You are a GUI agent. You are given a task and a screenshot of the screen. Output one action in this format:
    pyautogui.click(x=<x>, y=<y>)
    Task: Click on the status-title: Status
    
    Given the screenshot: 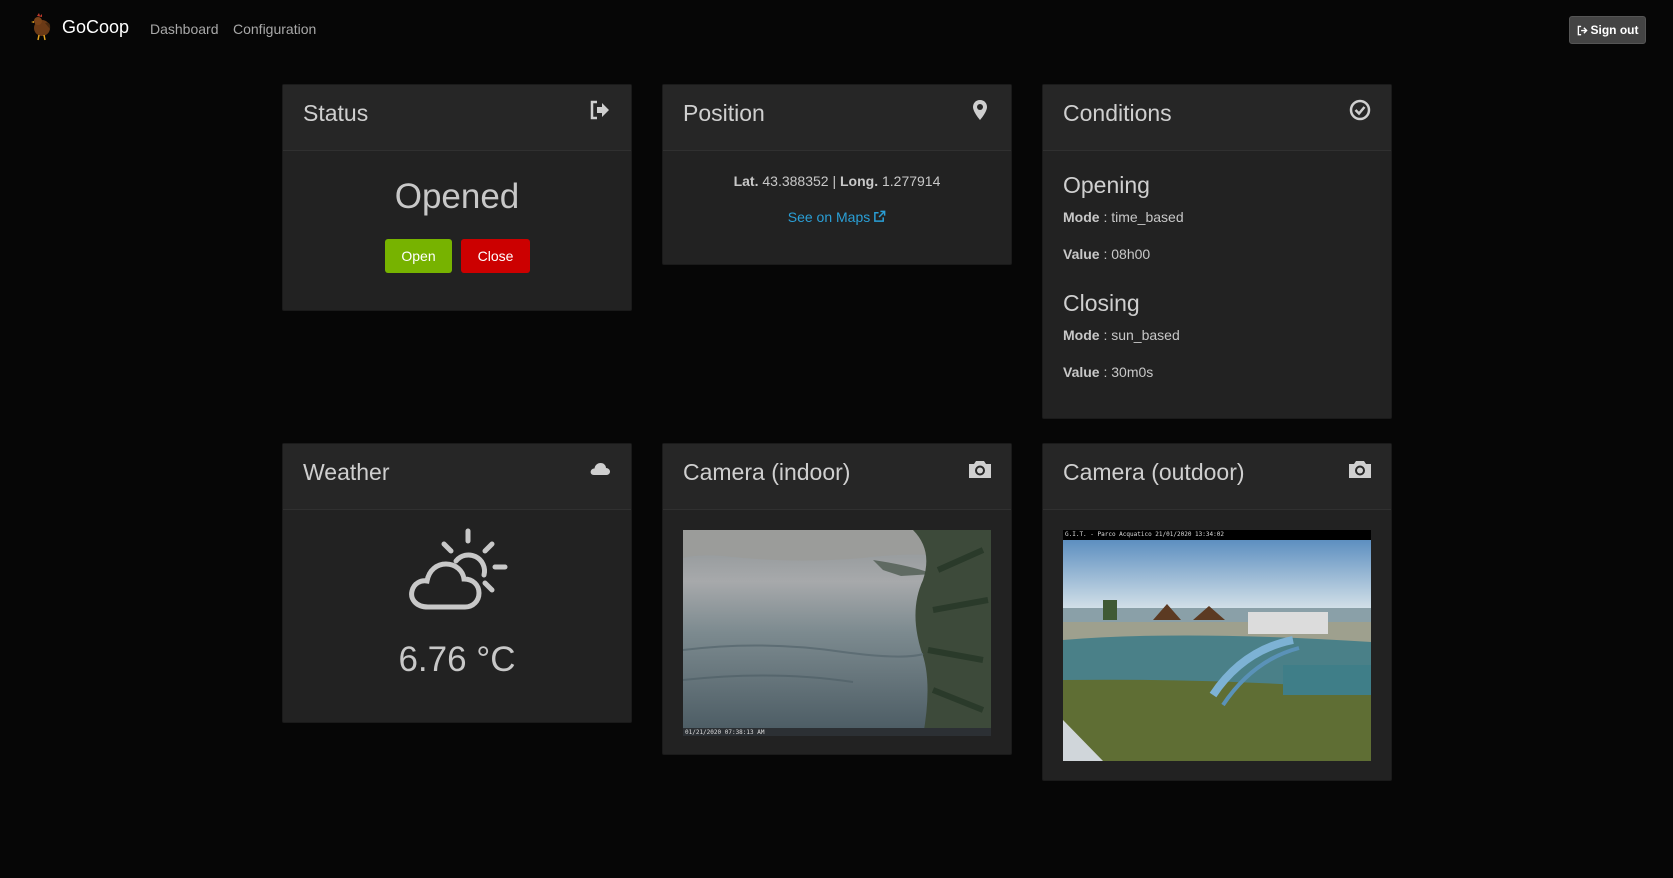 What is the action you would take?
    pyautogui.click(x=336, y=113)
    